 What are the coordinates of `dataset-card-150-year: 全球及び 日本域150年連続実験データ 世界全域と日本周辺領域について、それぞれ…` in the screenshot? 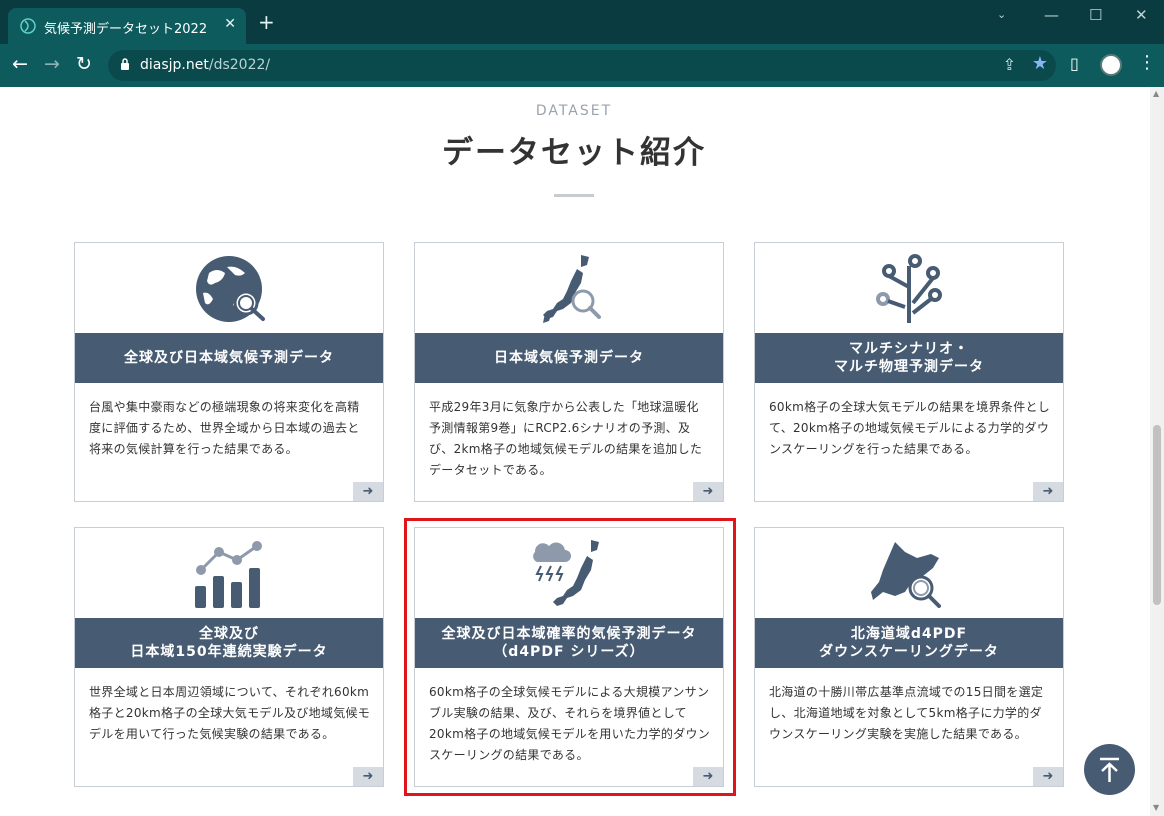 It's located at (229, 657).